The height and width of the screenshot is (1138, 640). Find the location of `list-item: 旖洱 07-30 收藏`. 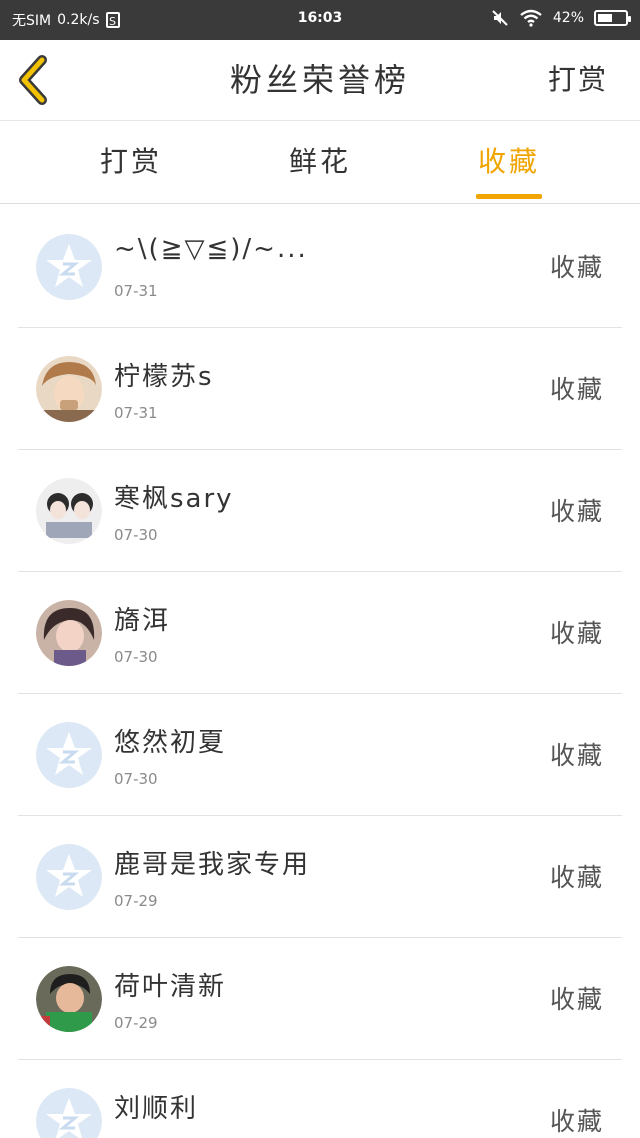

list-item: 旖洱 07-30 收藏 is located at coordinates (320, 633).